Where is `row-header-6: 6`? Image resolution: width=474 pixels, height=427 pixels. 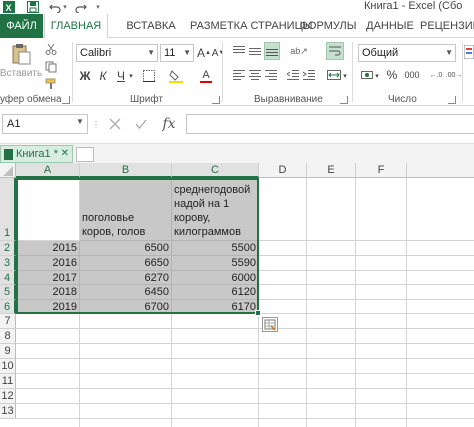 row-header-6: 6 is located at coordinates (8, 307).